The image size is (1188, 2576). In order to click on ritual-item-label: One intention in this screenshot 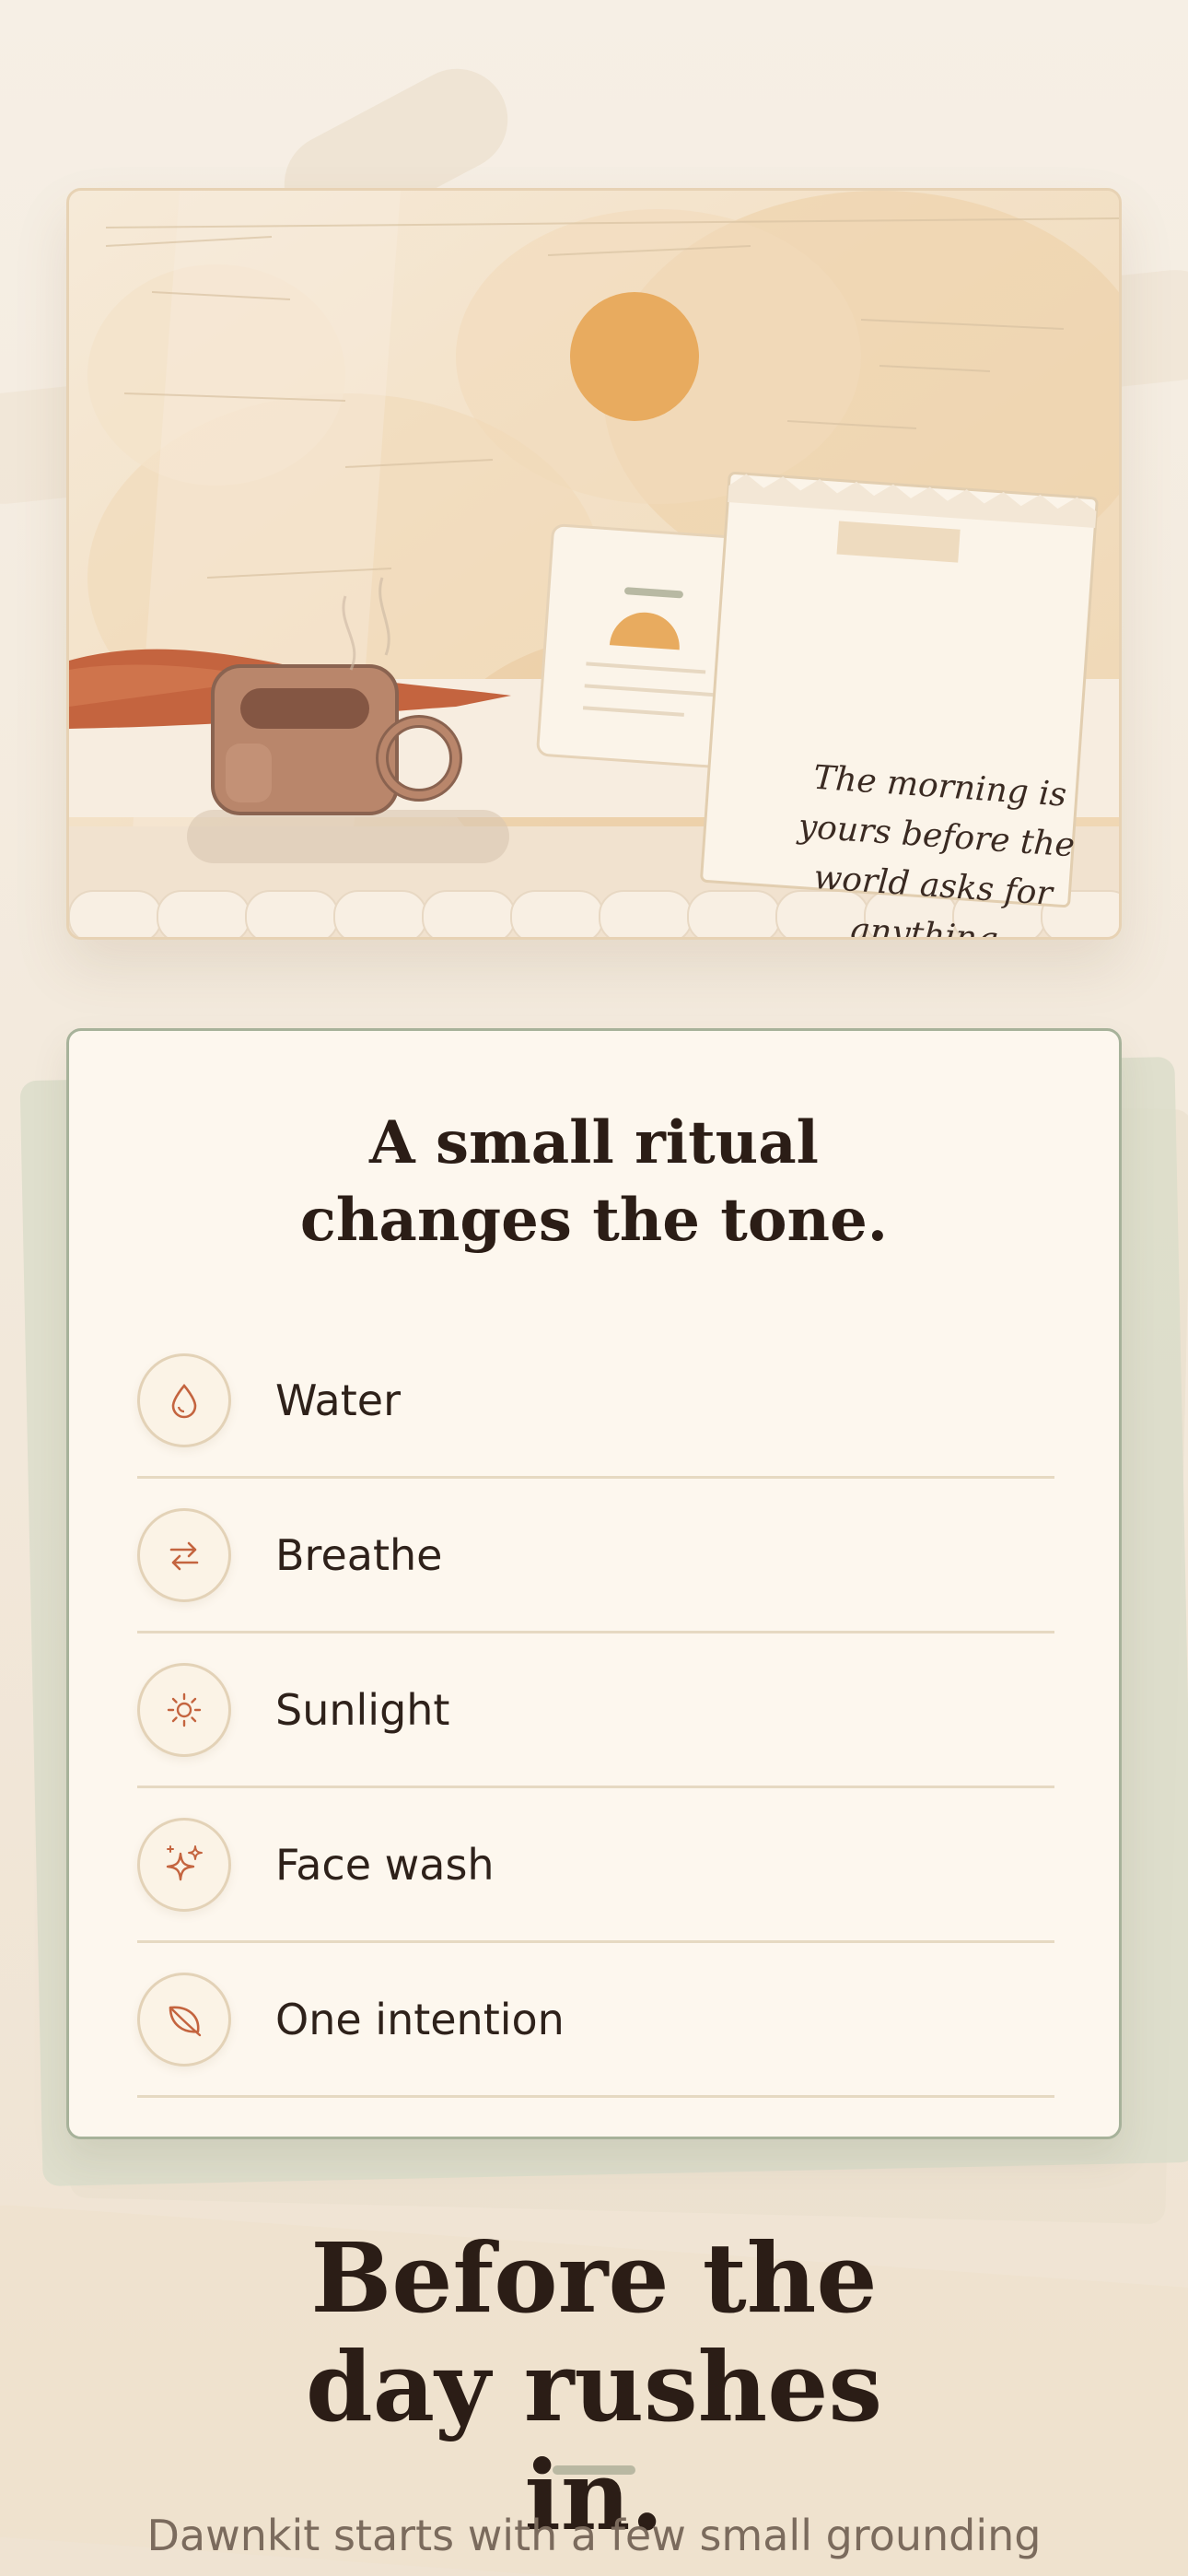, I will do `click(420, 2019)`.